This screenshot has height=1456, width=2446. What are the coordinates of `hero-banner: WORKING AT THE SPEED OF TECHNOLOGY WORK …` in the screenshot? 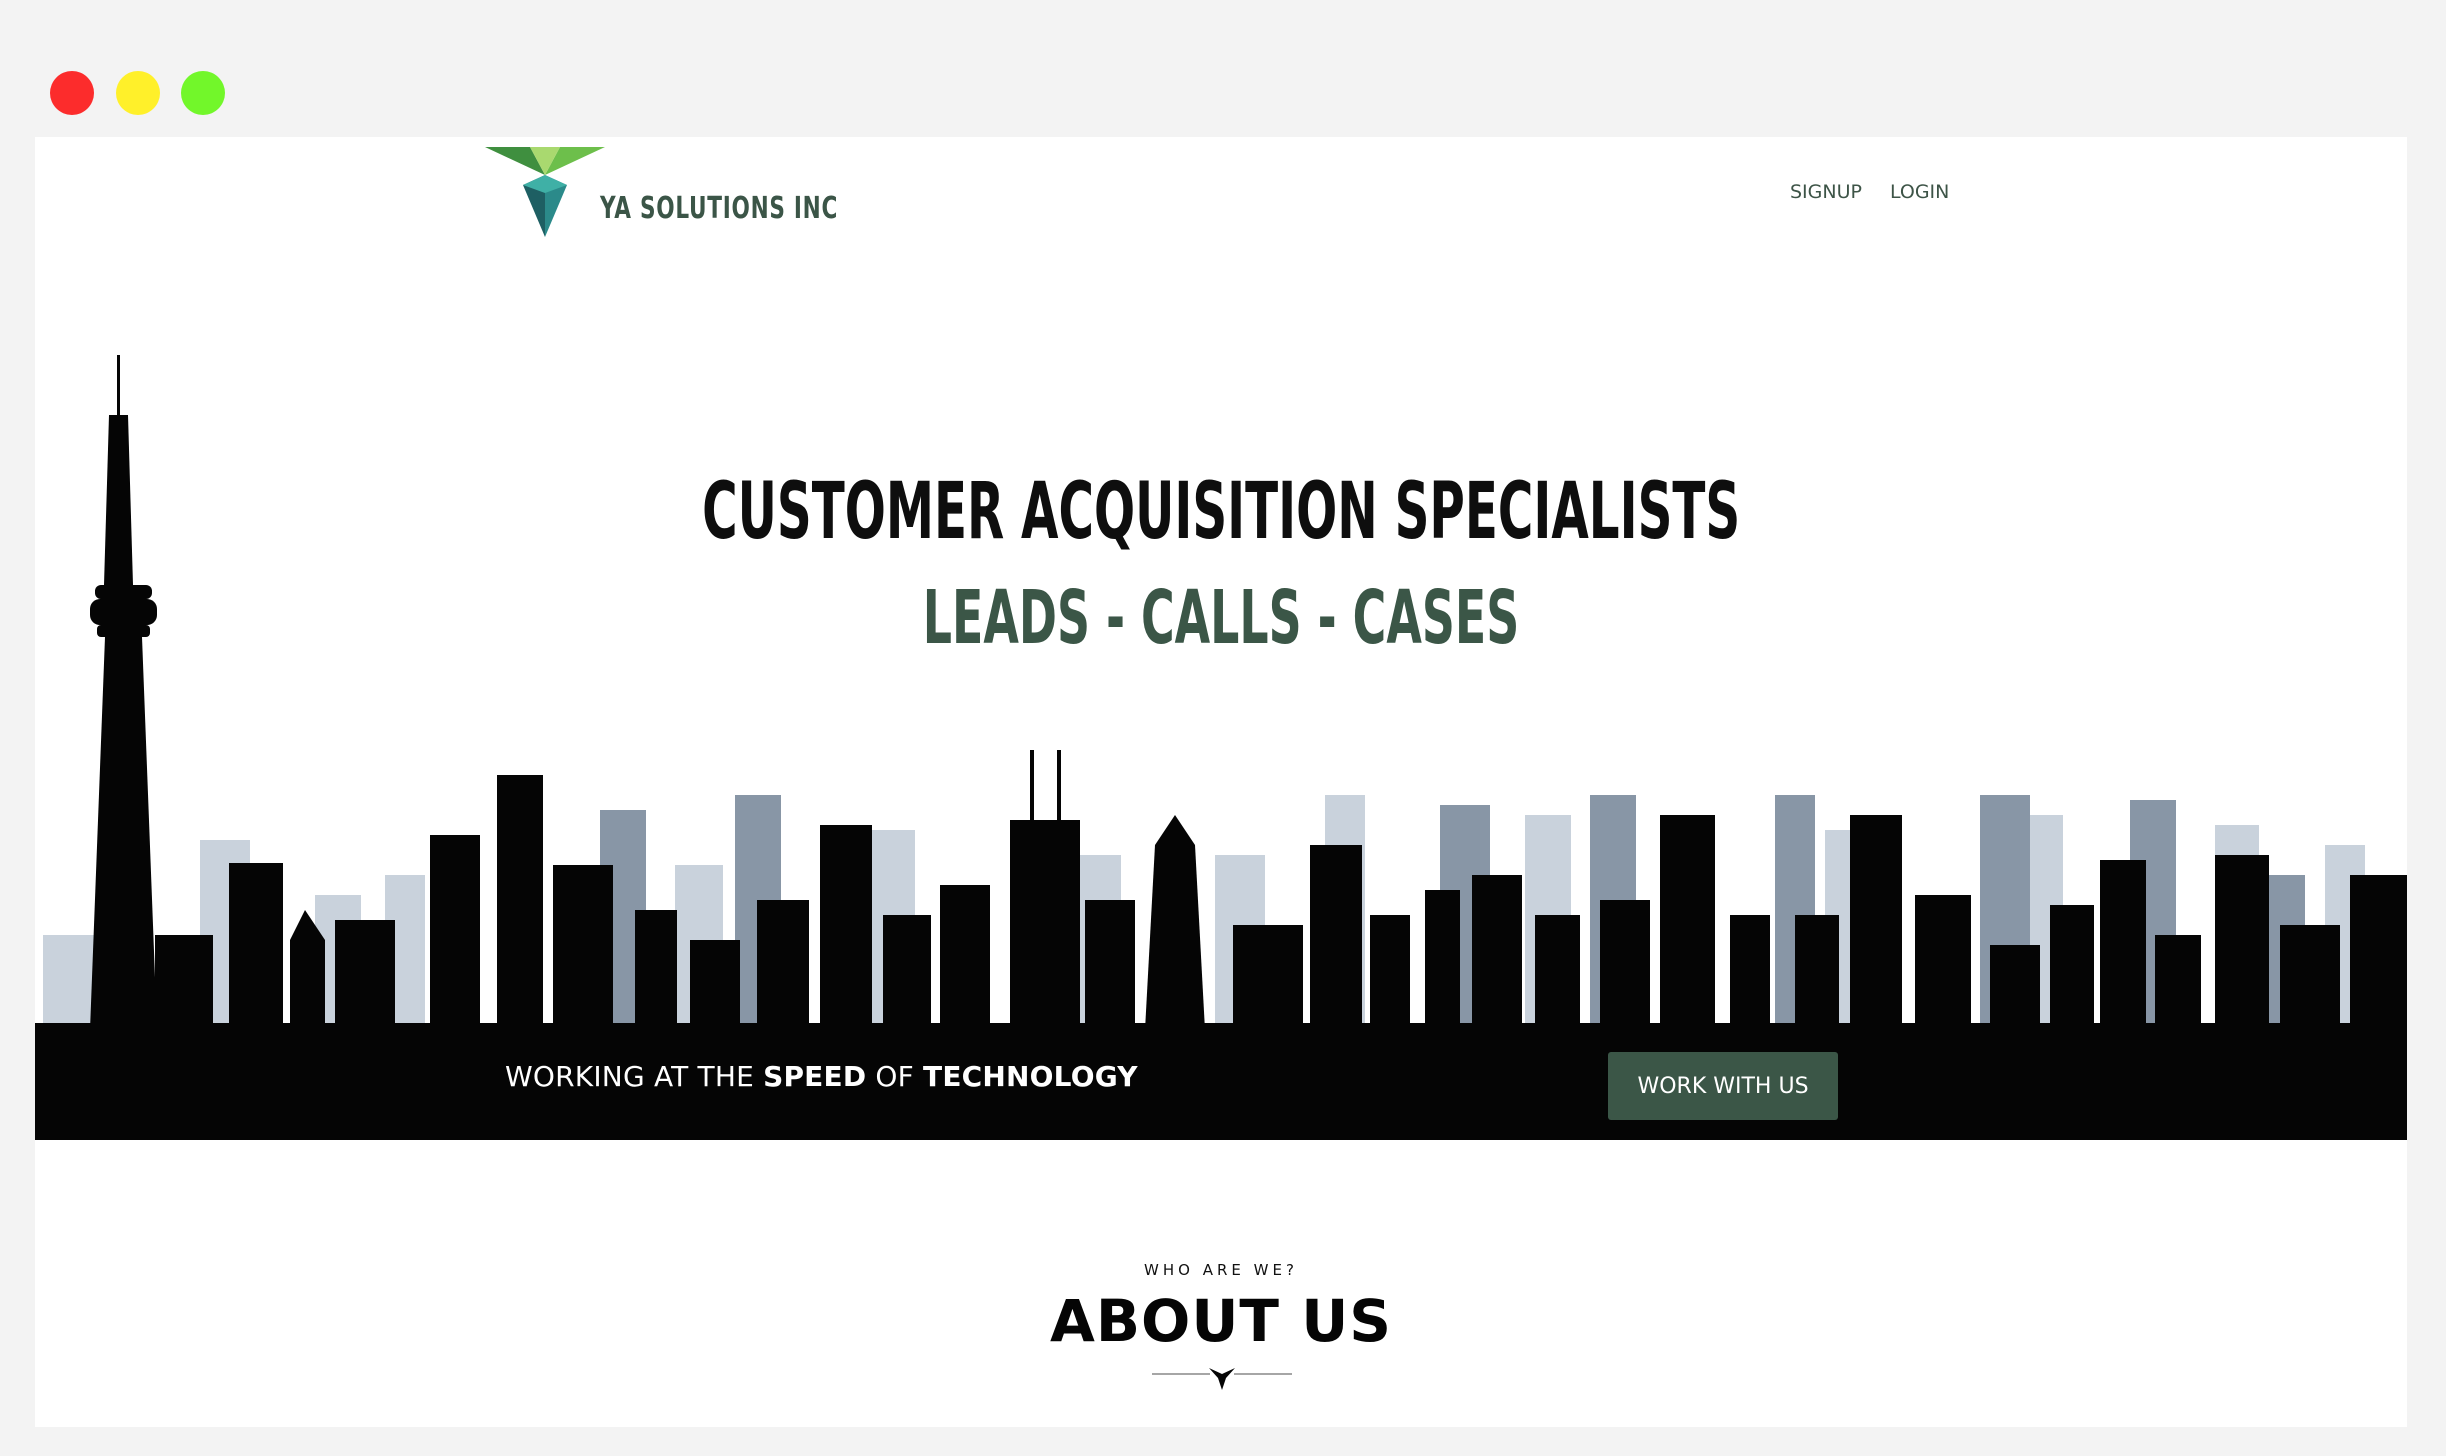 It's located at (1221, 1085).